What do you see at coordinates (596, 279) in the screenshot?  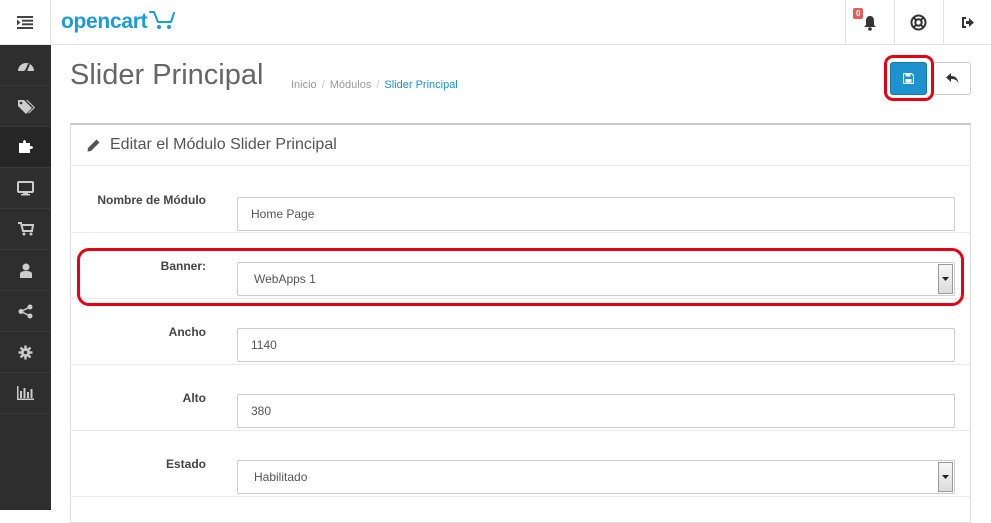 I see `banner-select: WebApps 1` at bounding box center [596, 279].